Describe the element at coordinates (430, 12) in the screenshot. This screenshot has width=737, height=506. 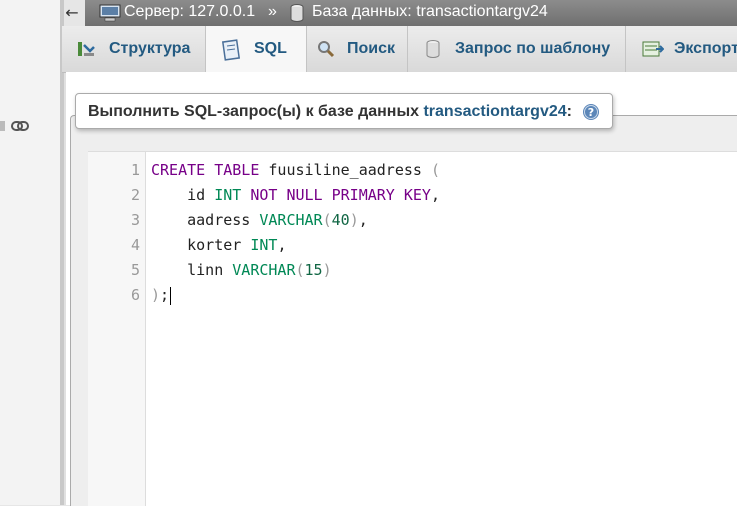
I see `breadcrumb-database-link: База данных: transactiontargv24` at that location.